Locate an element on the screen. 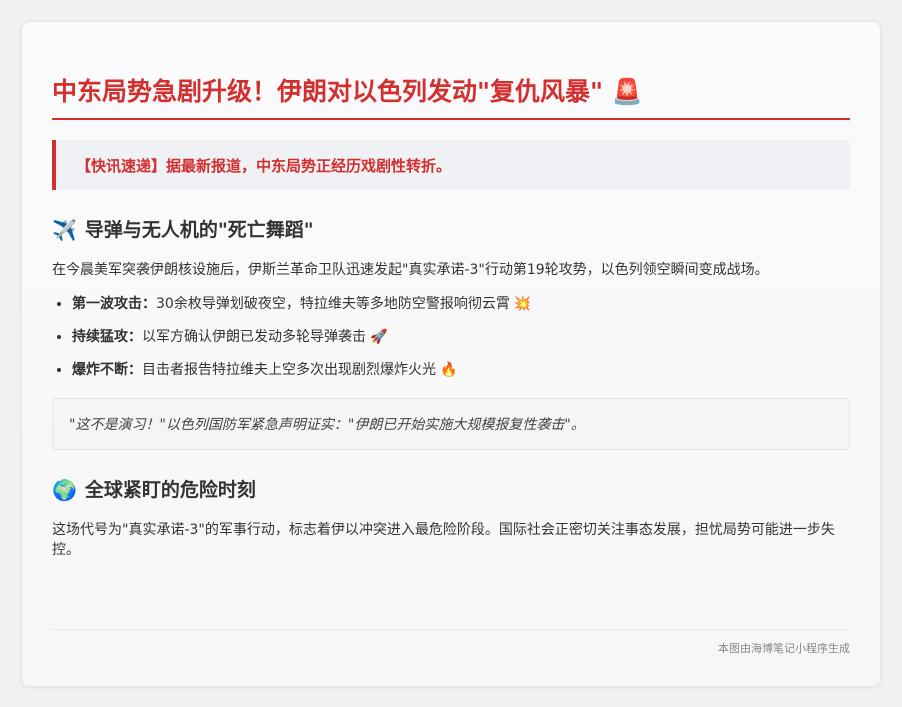 This screenshot has height=707, width=902. quote-block: "这不是演习！"以色列国防军紧急声明证实："伊朗已开始实施大规模报复性袭击"。 is located at coordinates (451, 424).